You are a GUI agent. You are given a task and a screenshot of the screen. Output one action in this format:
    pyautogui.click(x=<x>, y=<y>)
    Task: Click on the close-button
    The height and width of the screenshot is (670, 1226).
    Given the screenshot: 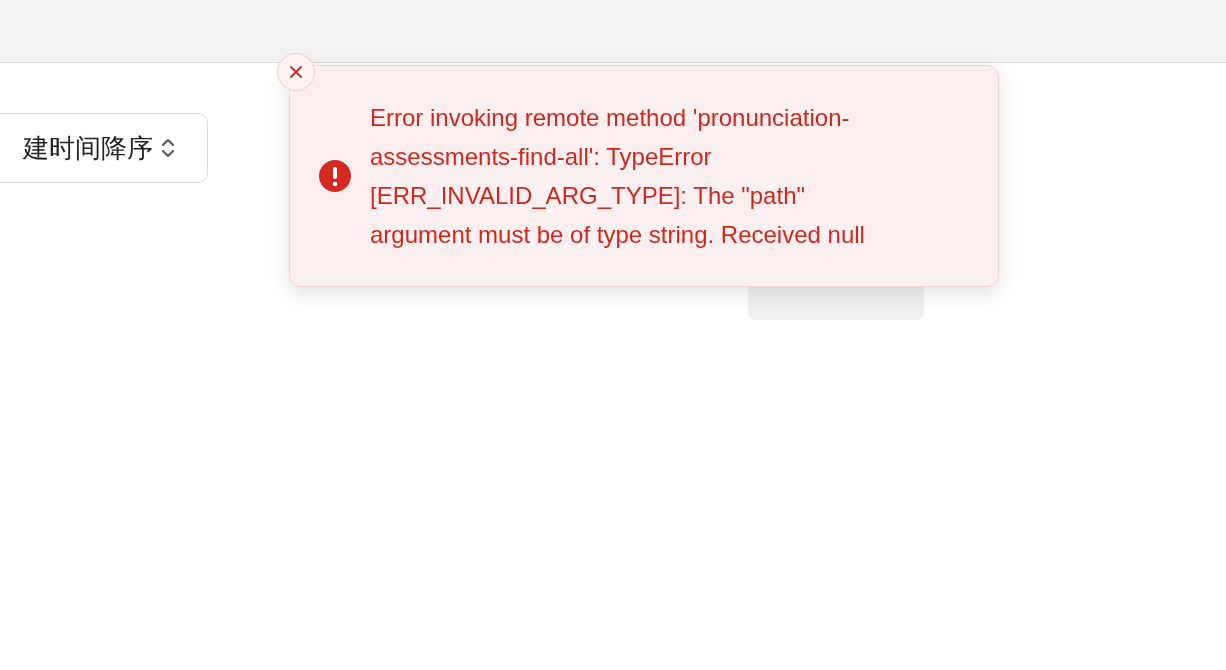 What is the action you would take?
    pyautogui.click(x=296, y=72)
    